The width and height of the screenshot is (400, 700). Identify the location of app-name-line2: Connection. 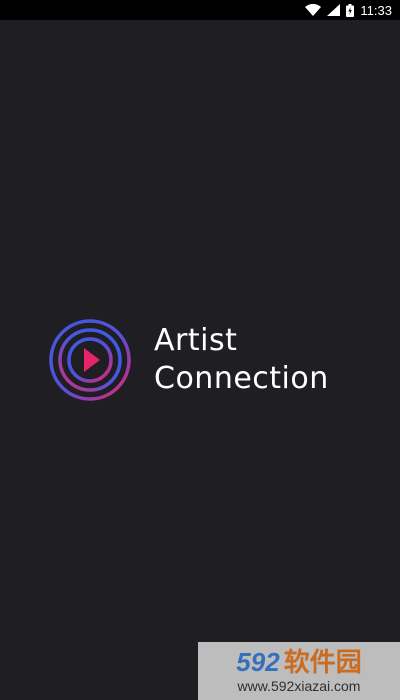
(241, 378).